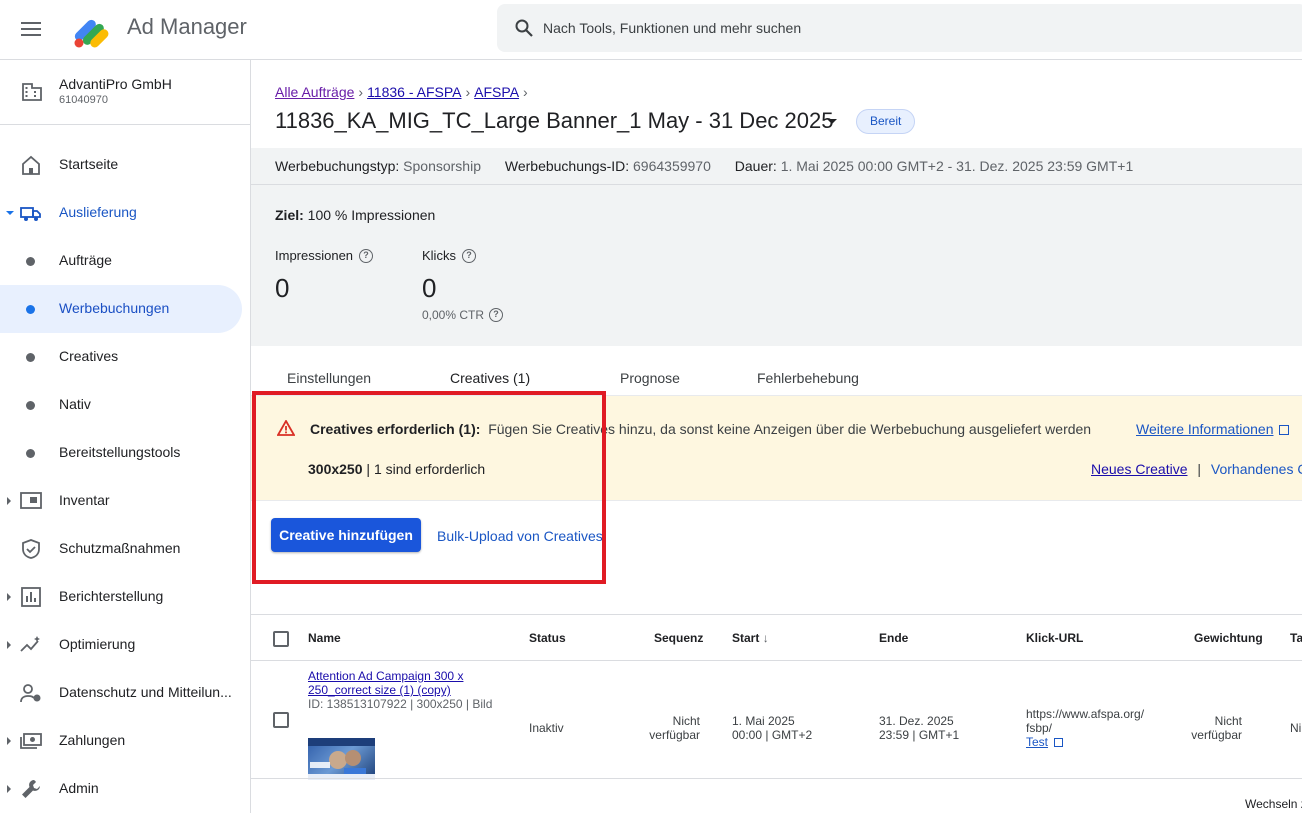 Image resolution: width=1302 pixels, height=813 pixels. I want to click on size-requirement: 300x250 | 1 sind erforderlich, so click(396, 469).